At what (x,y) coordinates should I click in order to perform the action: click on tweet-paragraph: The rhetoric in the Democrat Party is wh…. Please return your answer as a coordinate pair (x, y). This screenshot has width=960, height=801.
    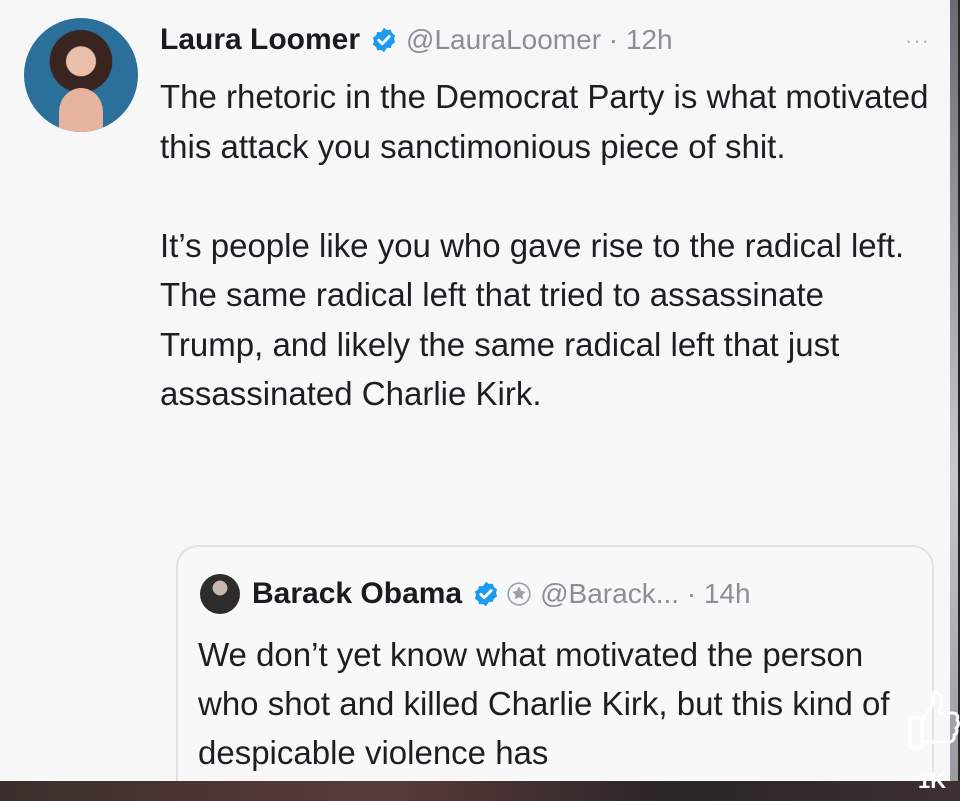
    Looking at the image, I should click on (544, 121).